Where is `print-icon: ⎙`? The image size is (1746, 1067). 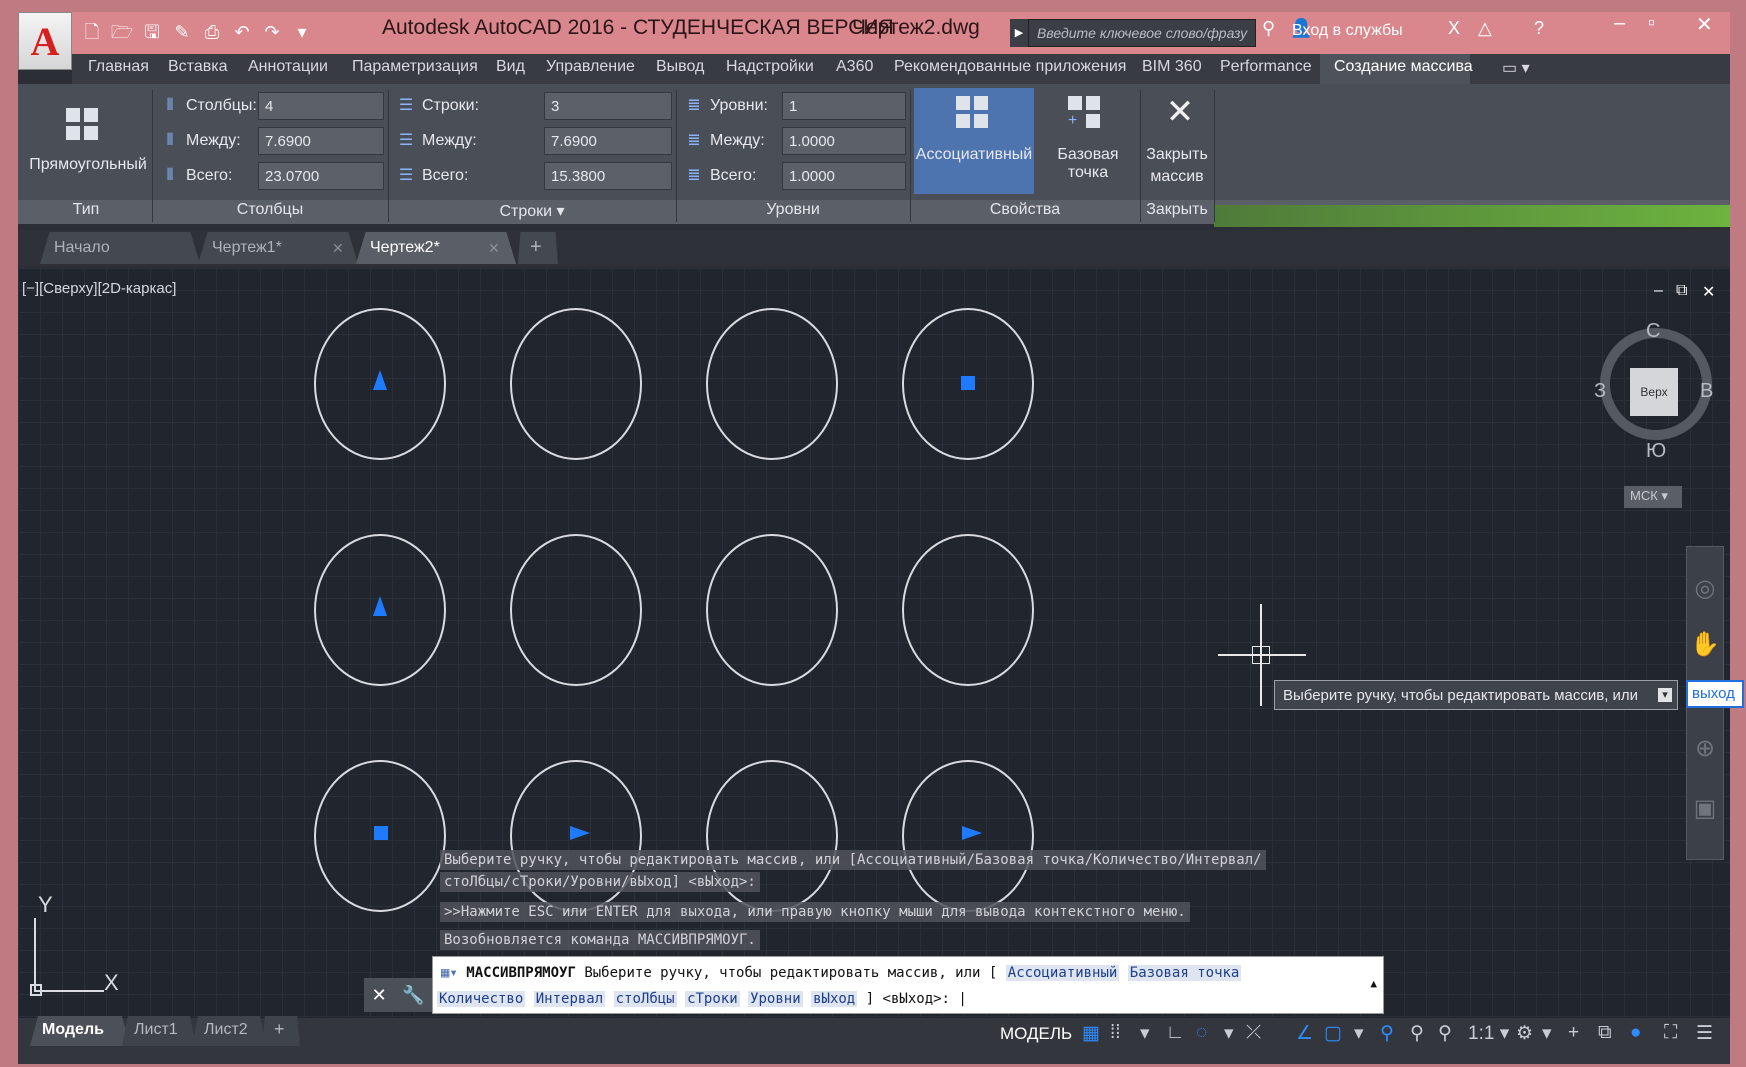 print-icon: ⎙ is located at coordinates (212, 32).